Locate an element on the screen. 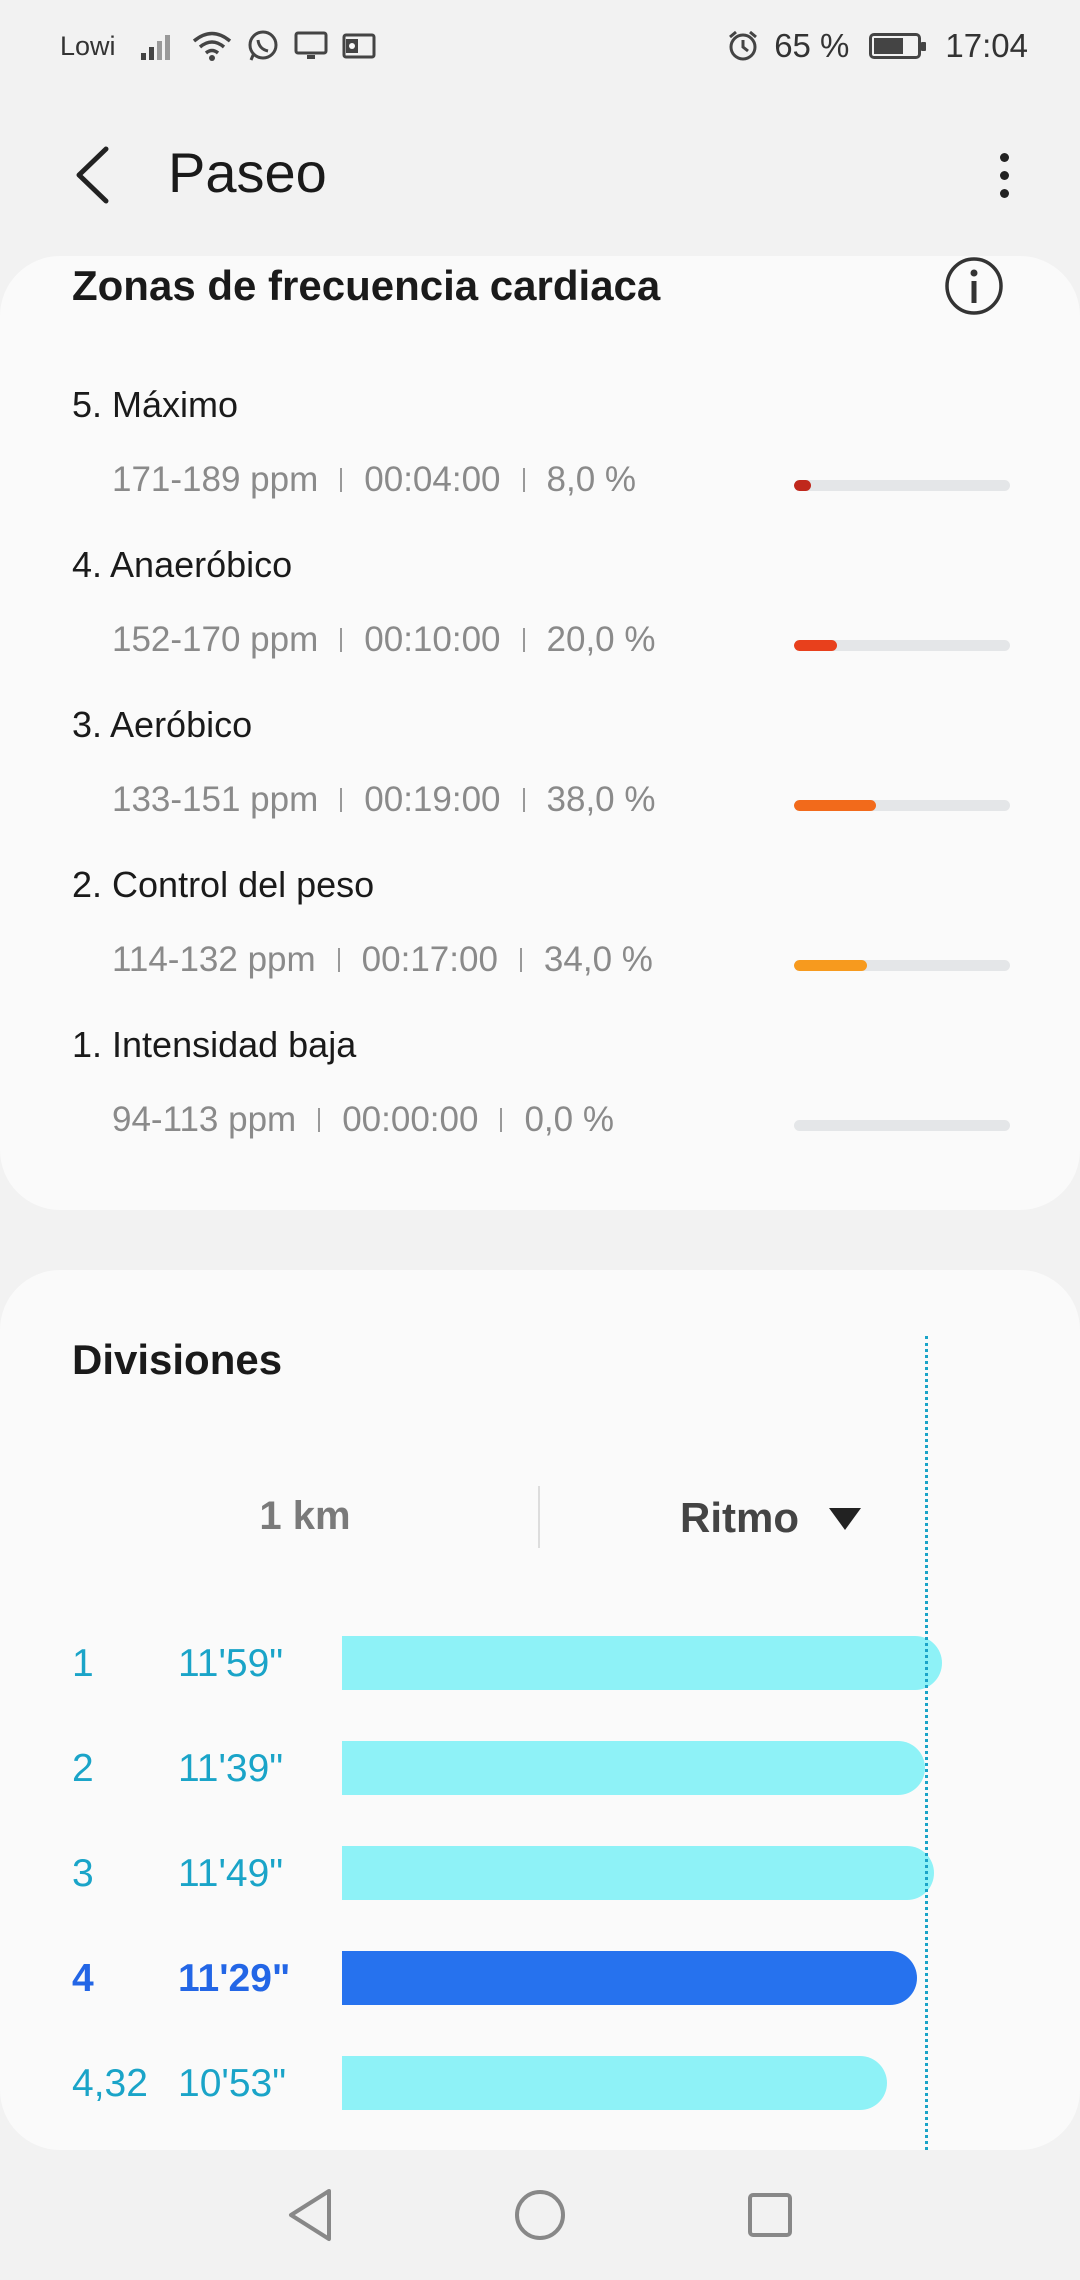 This screenshot has width=1080, height=2280. divisions-title: Divisiones is located at coordinates (177, 1359).